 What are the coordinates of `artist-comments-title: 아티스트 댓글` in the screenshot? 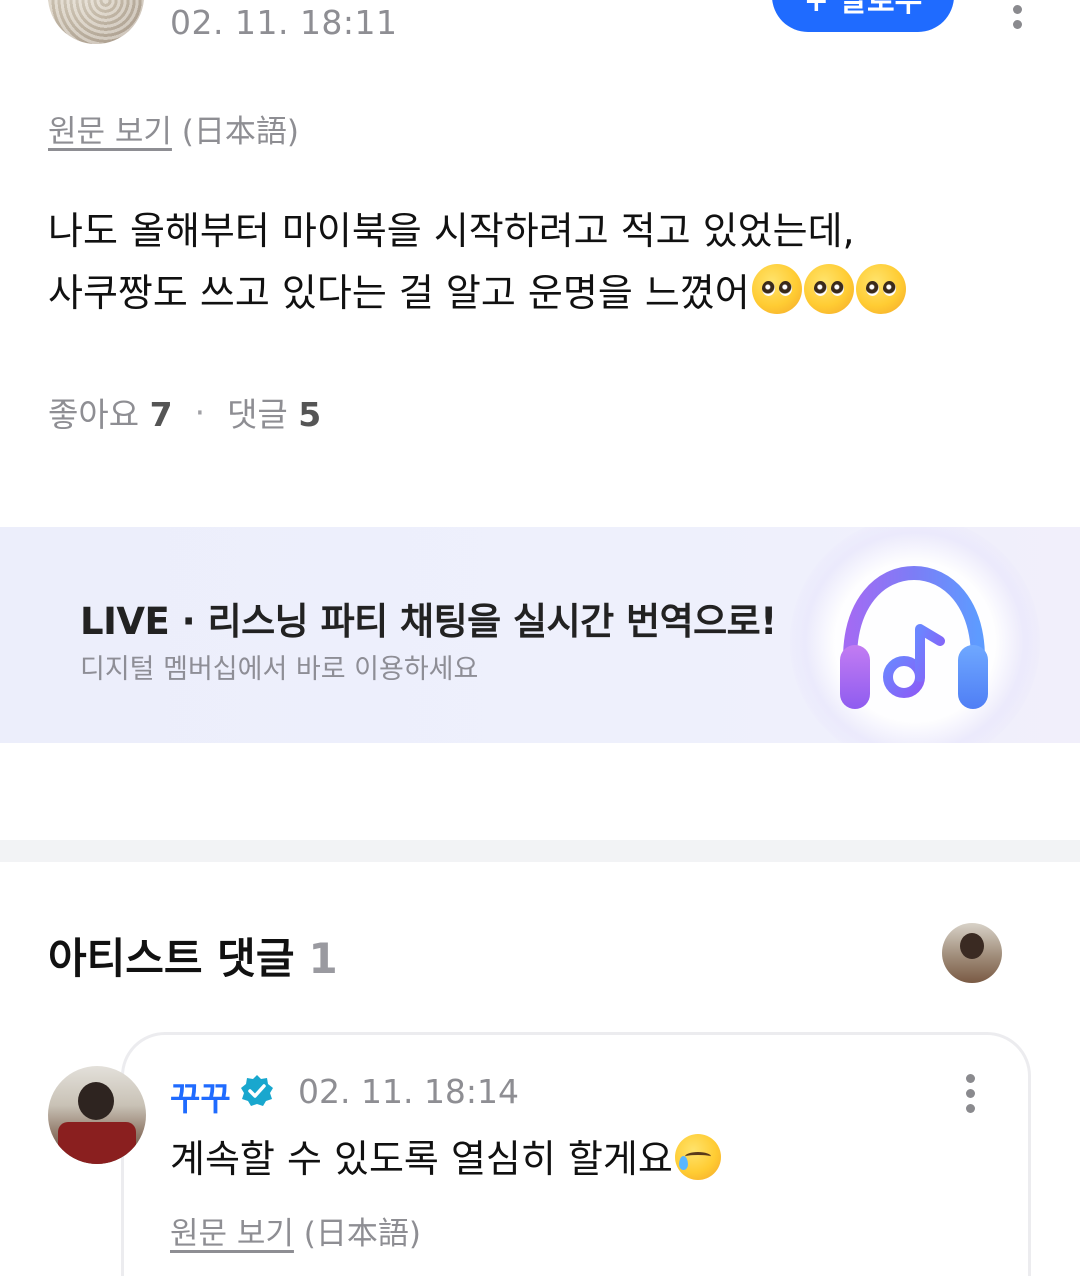 It's located at (171, 958).